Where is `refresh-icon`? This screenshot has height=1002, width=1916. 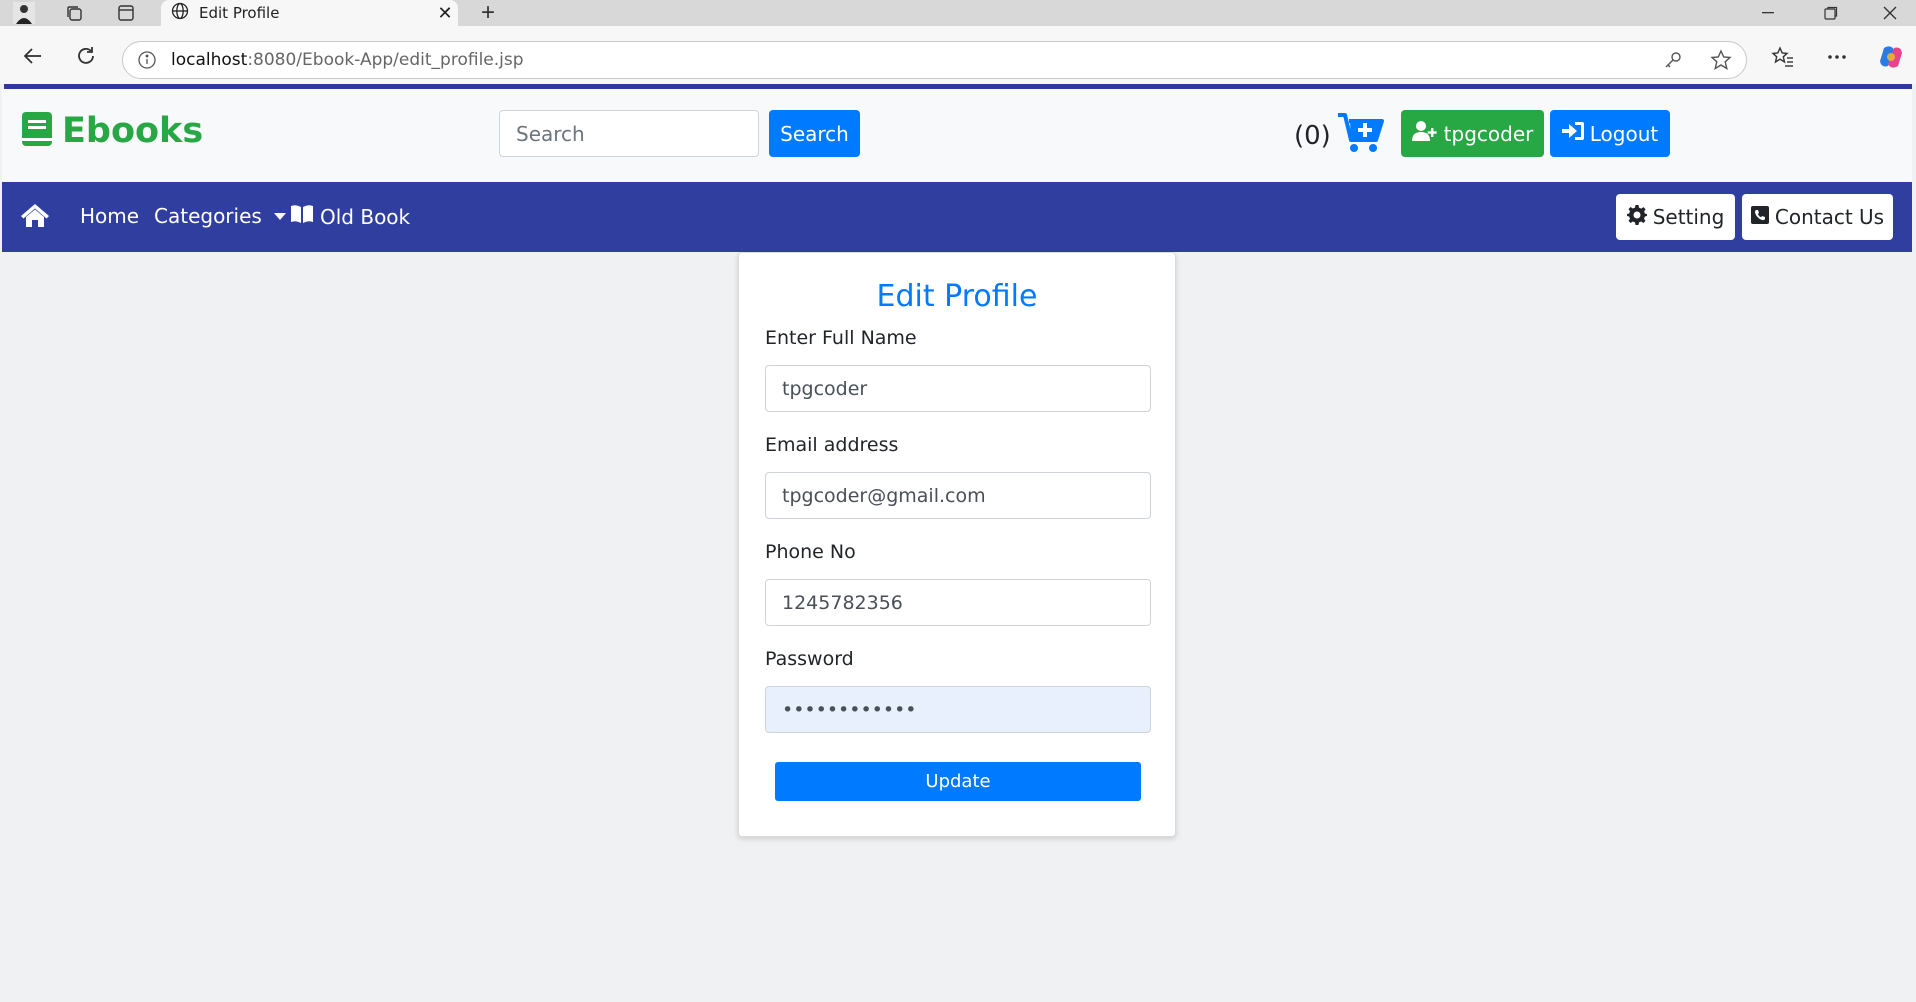 refresh-icon is located at coordinates (86, 56).